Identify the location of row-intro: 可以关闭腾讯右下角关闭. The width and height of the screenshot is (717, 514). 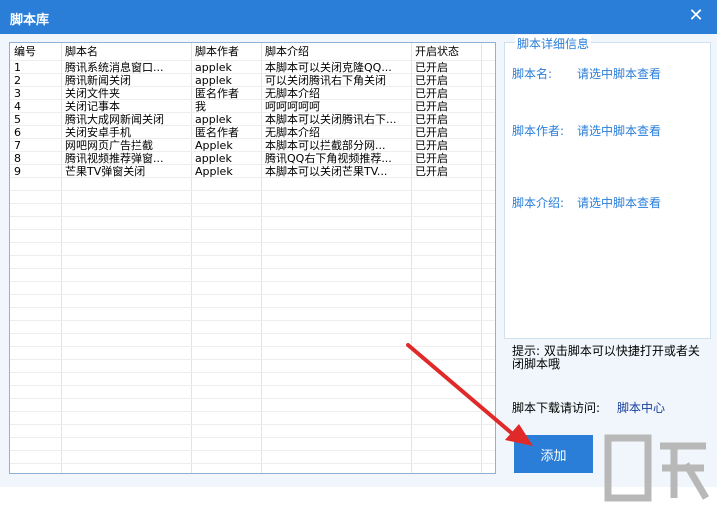
(325, 80).